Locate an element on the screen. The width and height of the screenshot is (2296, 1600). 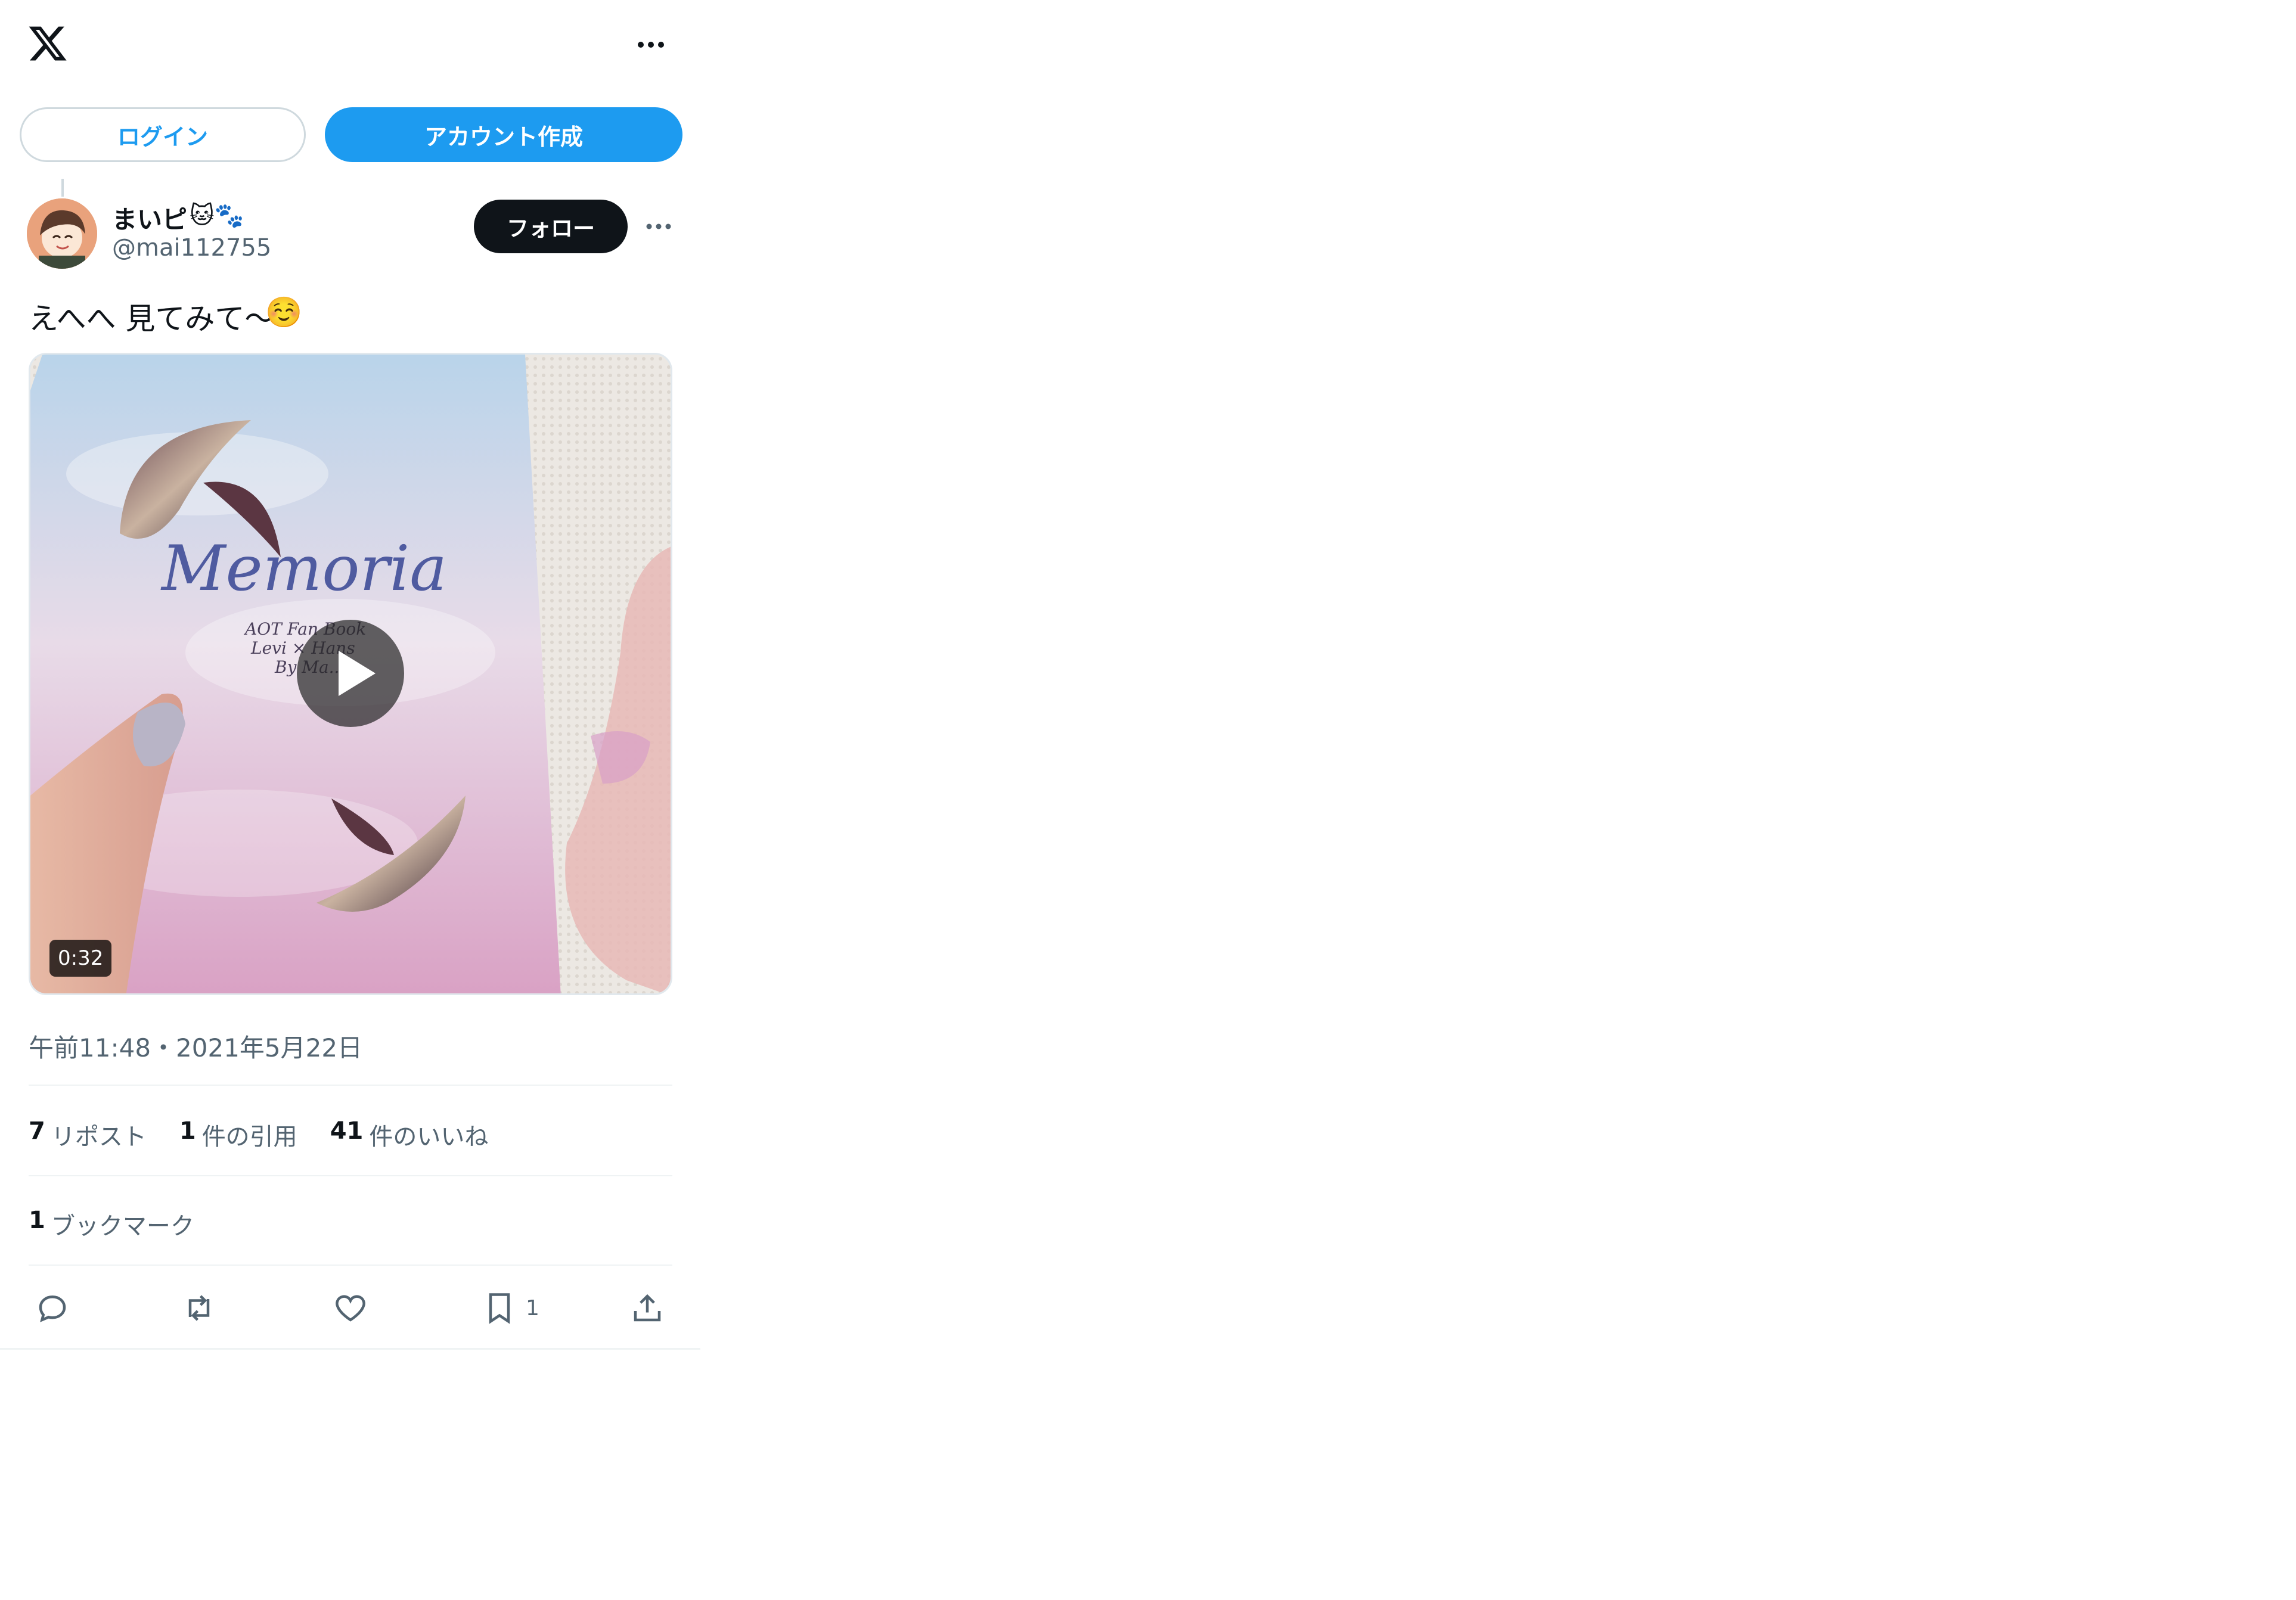
author-name-emoji: 🐱🐾 is located at coordinates (217, 216).